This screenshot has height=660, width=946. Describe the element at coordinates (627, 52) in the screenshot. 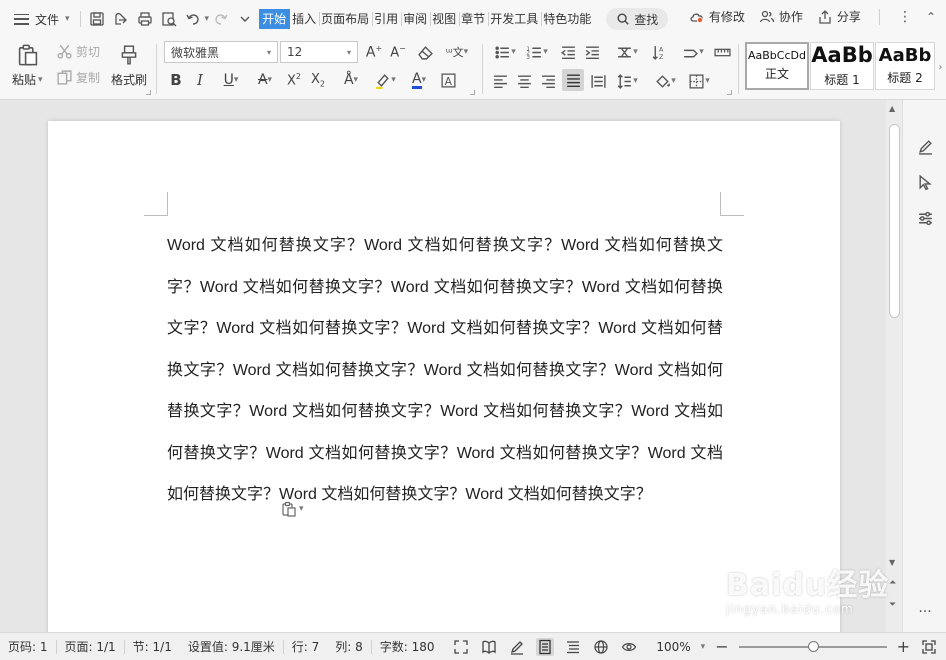

I see `chinese-layout-button: ▾` at that location.